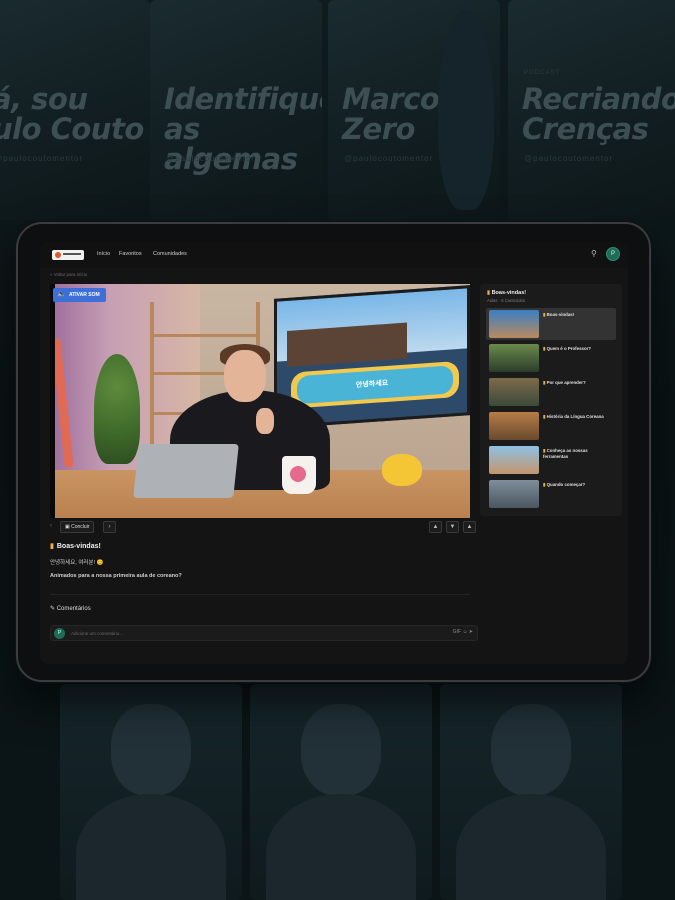 The width and height of the screenshot is (675, 900). What do you see at coordinates (170, 254) in the screenshot?
I see `nav-link-communities: Comunidades` at bounding box center [170, 254].